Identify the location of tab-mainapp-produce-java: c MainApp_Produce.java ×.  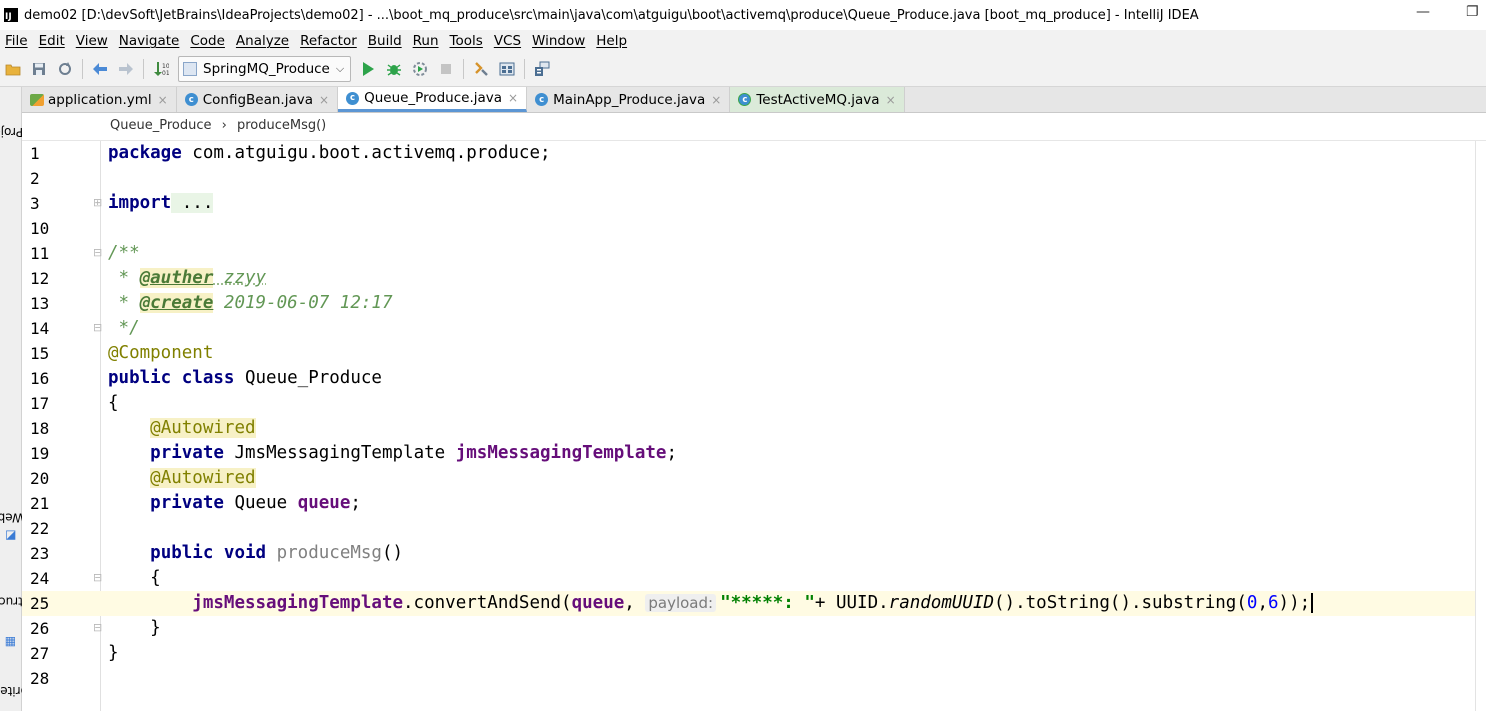
(629, 99).